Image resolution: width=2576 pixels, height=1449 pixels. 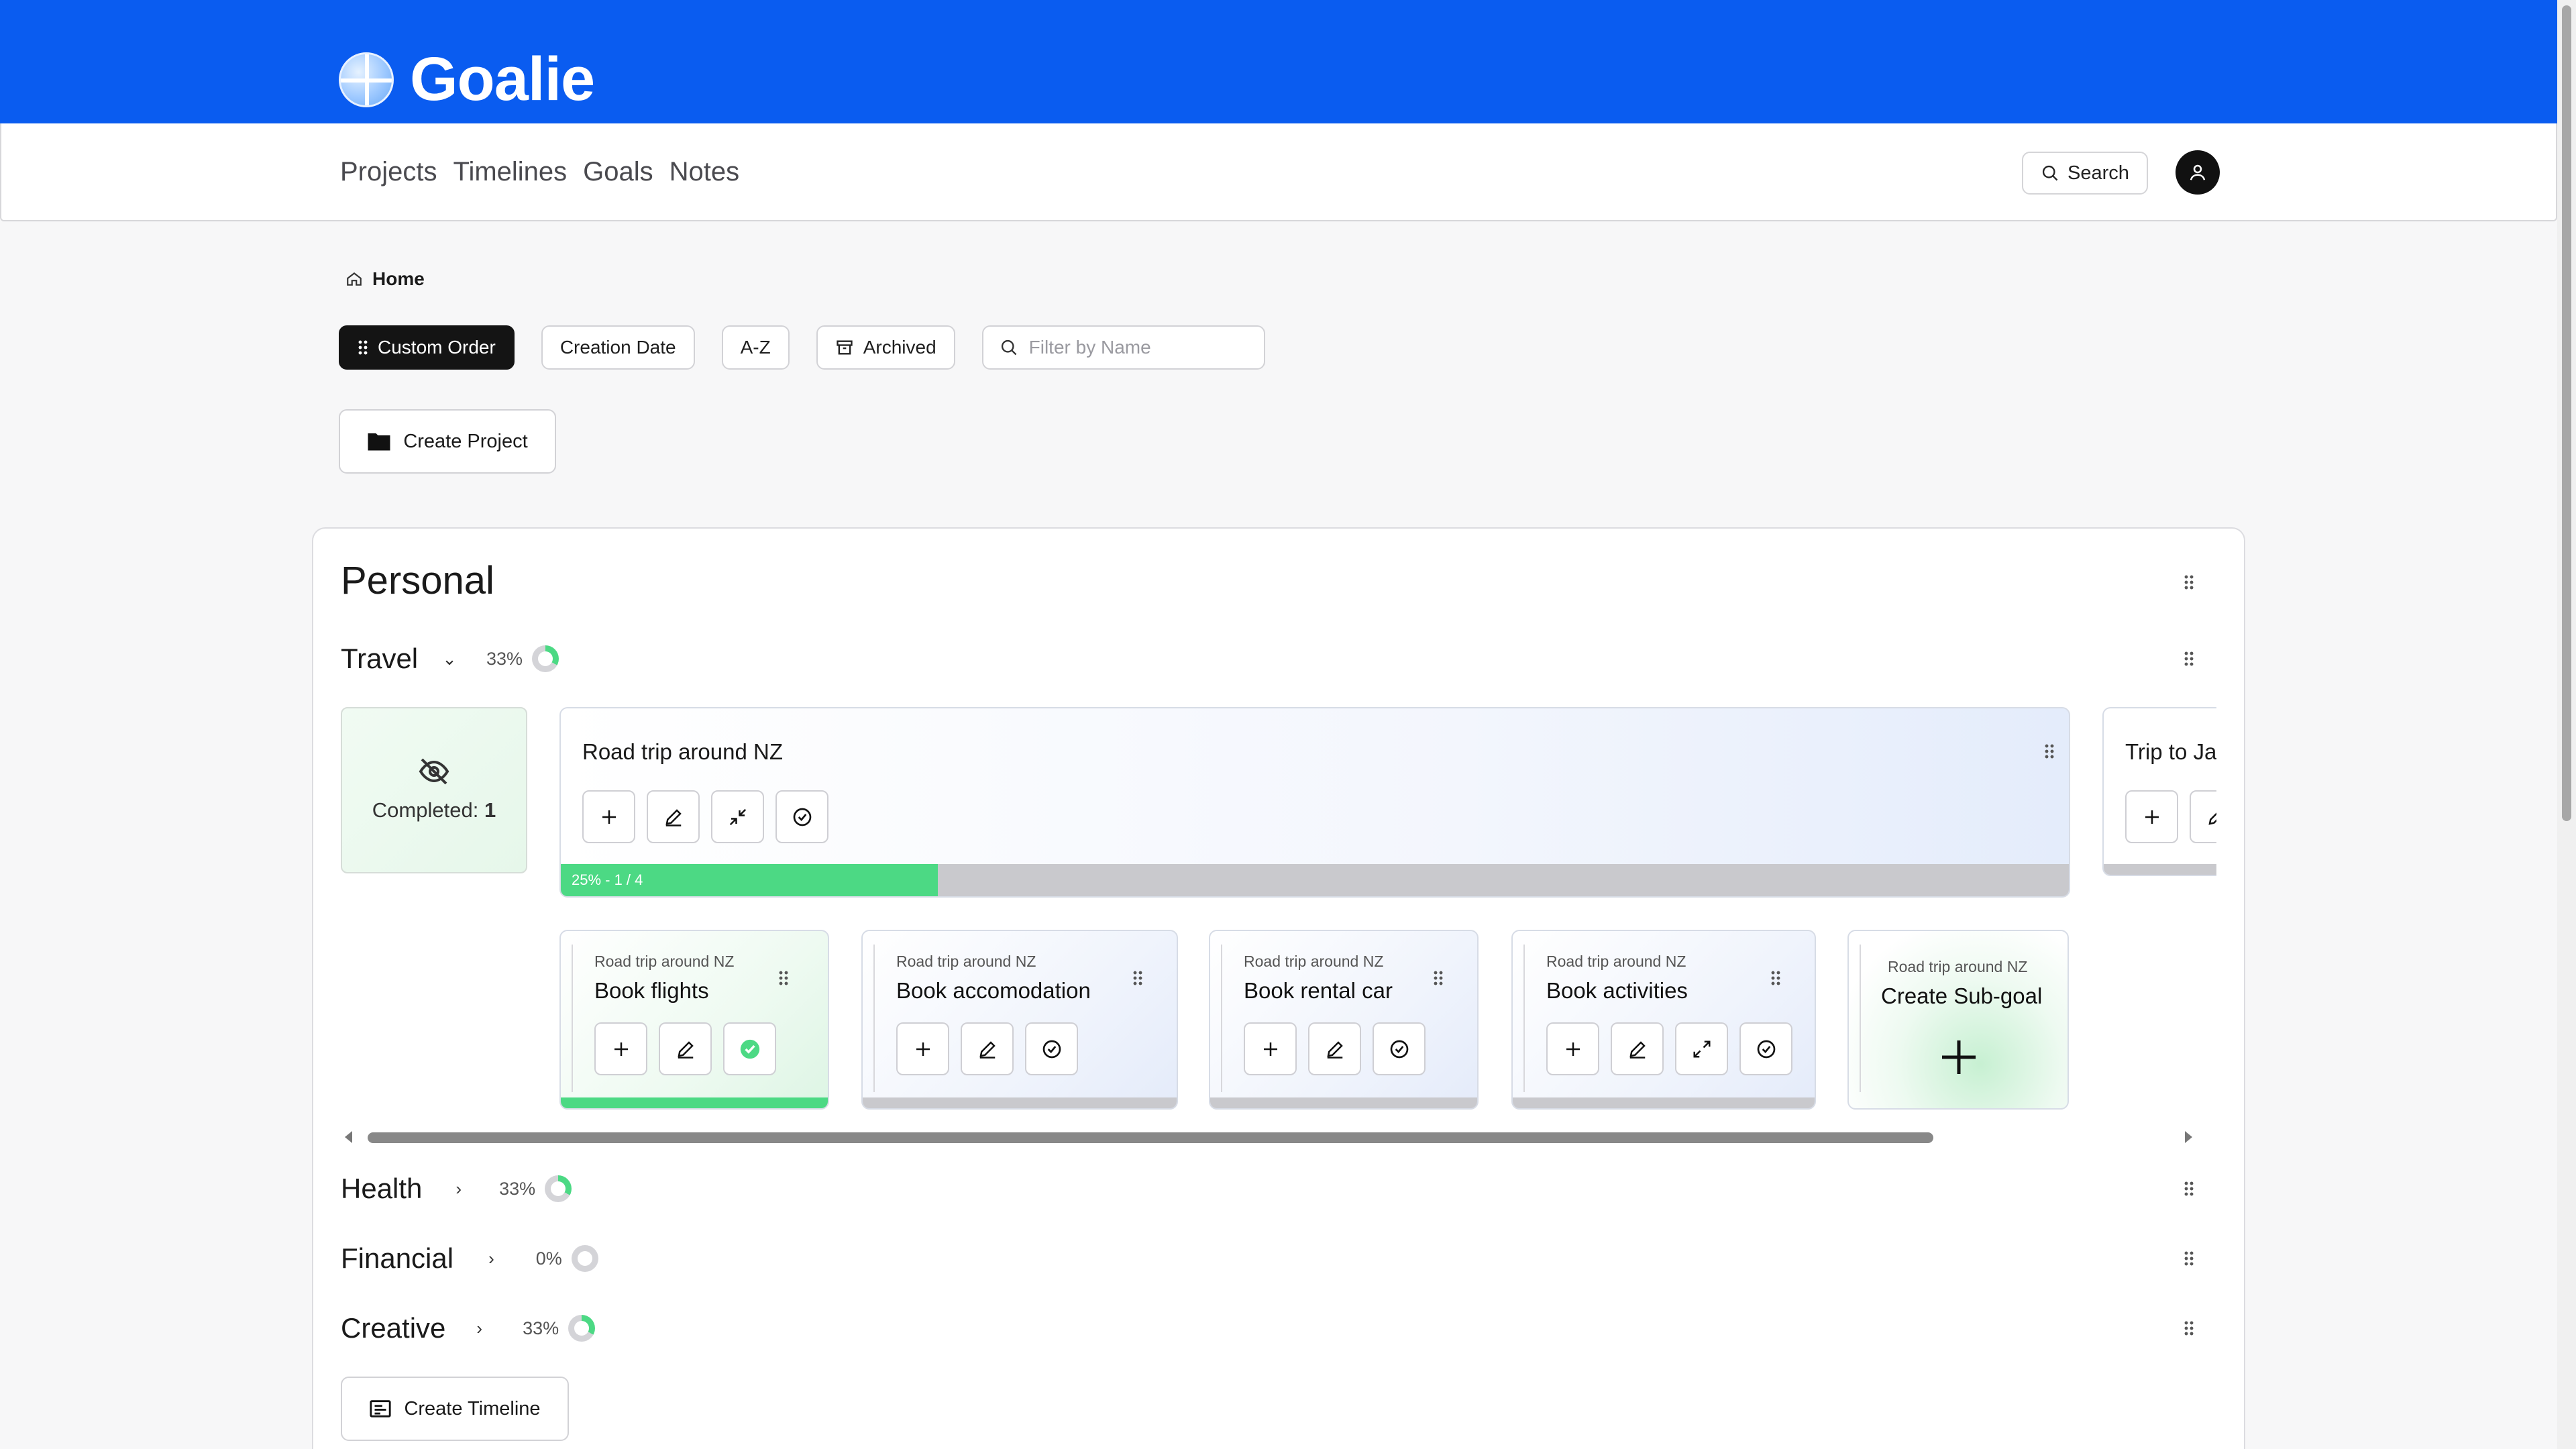 I want to click on scroll-right-arrow-icon, so click(x=2188, y=1137).